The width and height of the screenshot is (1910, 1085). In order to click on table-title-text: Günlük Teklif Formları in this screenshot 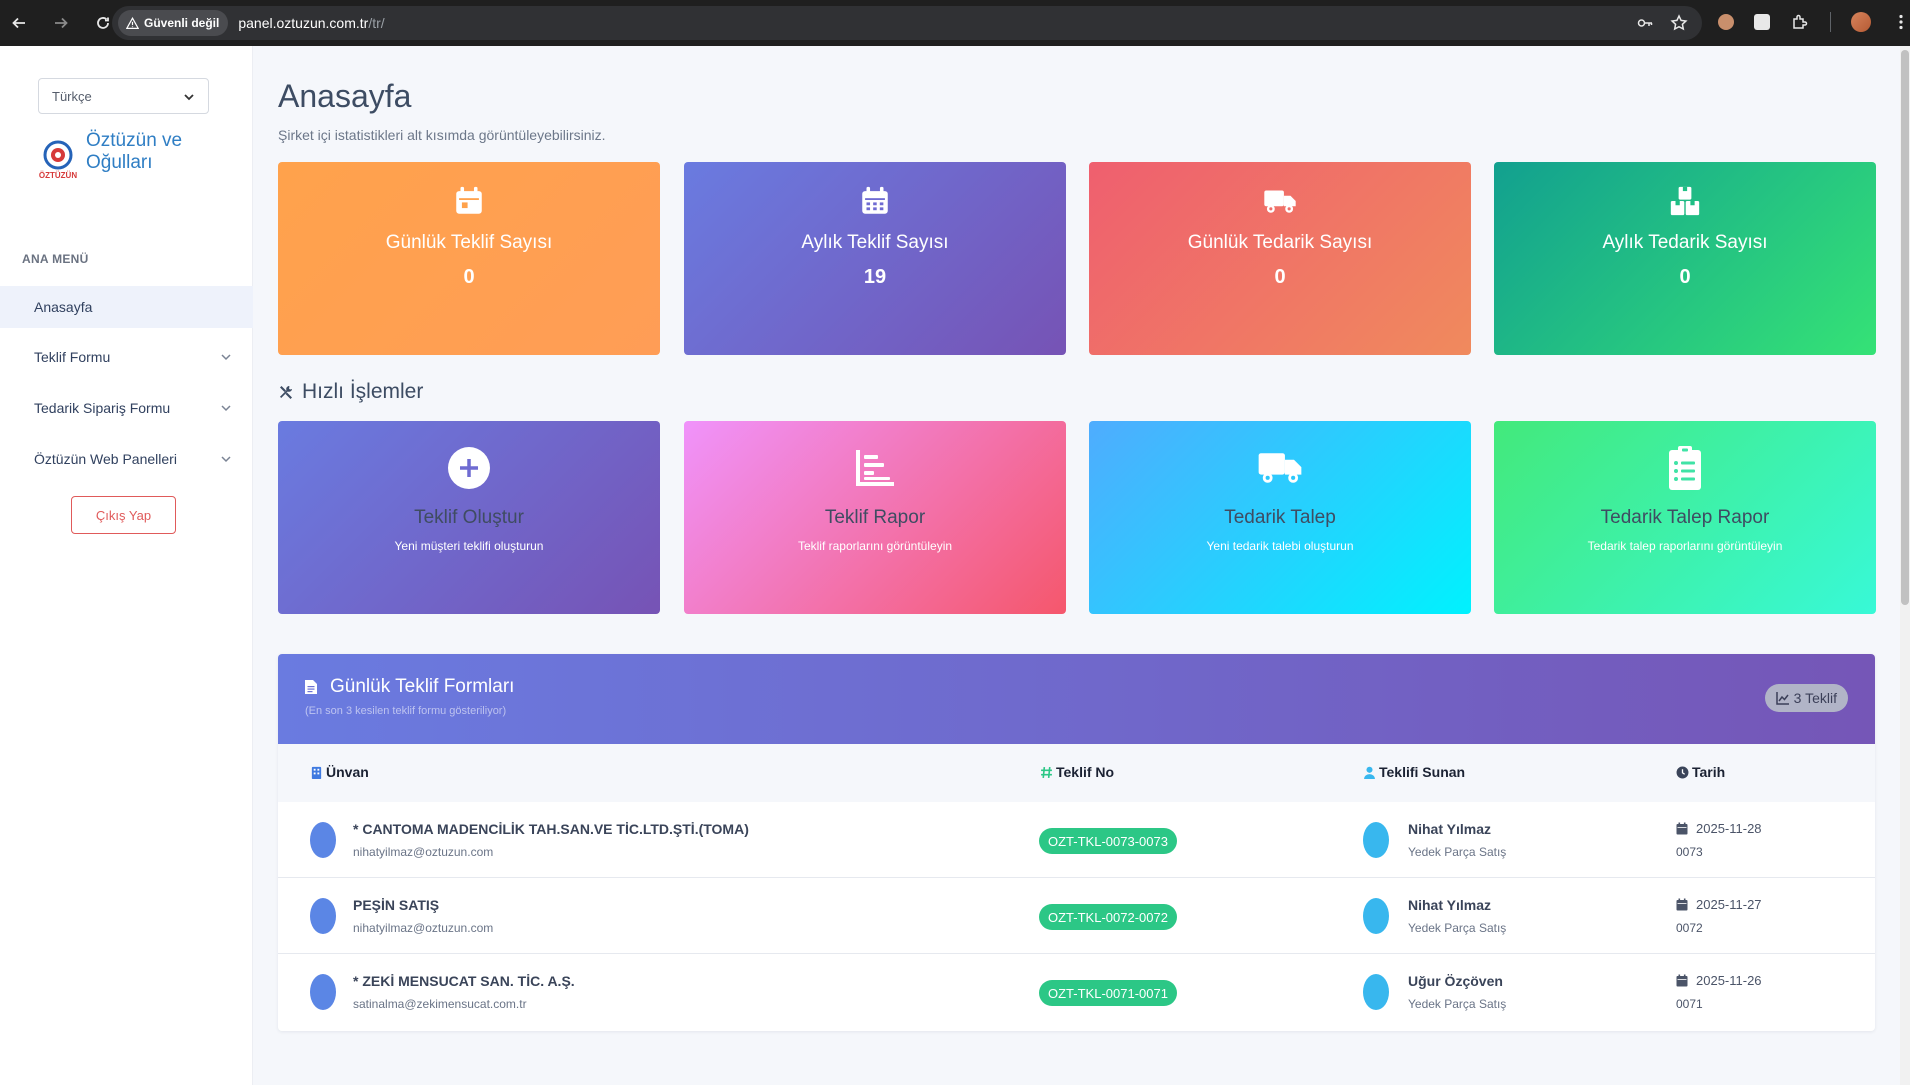, I will do `click(422, 686)`.